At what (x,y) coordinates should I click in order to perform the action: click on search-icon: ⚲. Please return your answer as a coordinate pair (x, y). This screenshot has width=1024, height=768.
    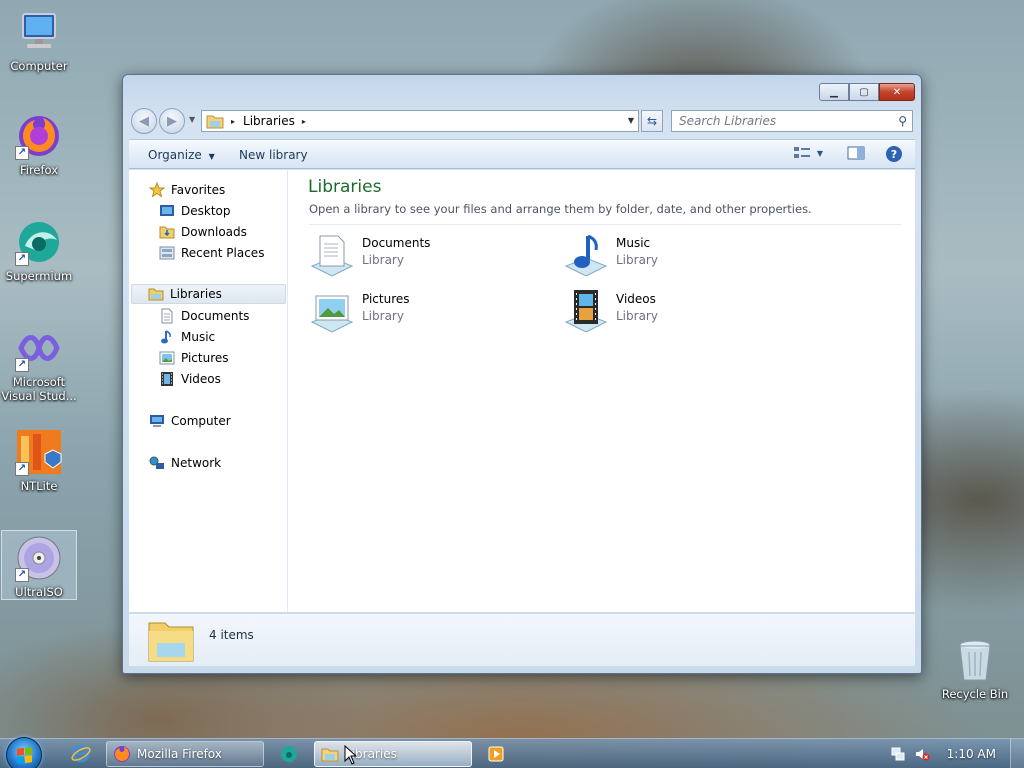
    Looking at the image, I should click on (902, 121).